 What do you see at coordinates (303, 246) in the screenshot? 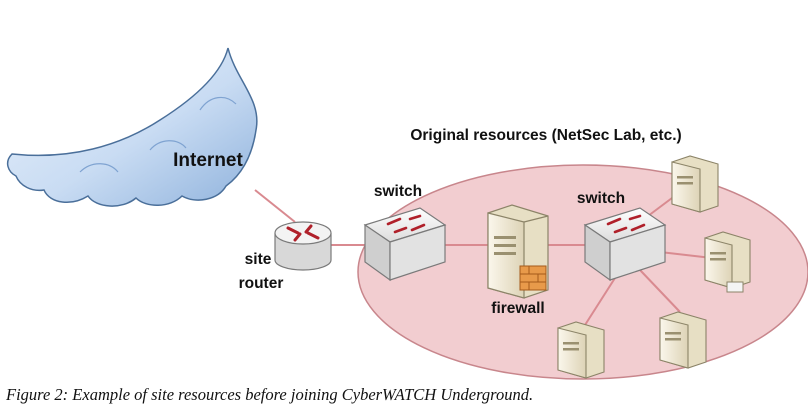
I see `router-icon` at bounding box center [303, 246].